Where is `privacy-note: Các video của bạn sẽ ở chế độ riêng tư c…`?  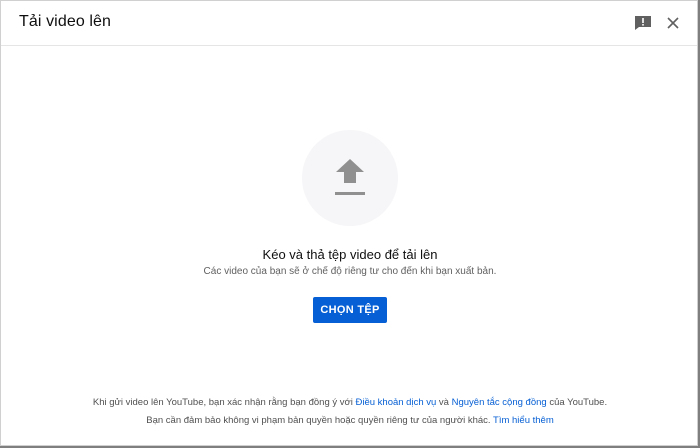
privacy-note: Các video của bạn sẽ ở chế độ riêng tư c… is located at coordinates (350, 271).